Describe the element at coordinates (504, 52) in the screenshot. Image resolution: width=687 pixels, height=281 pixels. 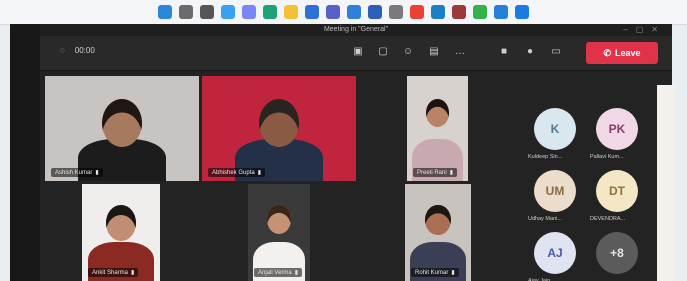
I see `camera-icon: ■` at that location.